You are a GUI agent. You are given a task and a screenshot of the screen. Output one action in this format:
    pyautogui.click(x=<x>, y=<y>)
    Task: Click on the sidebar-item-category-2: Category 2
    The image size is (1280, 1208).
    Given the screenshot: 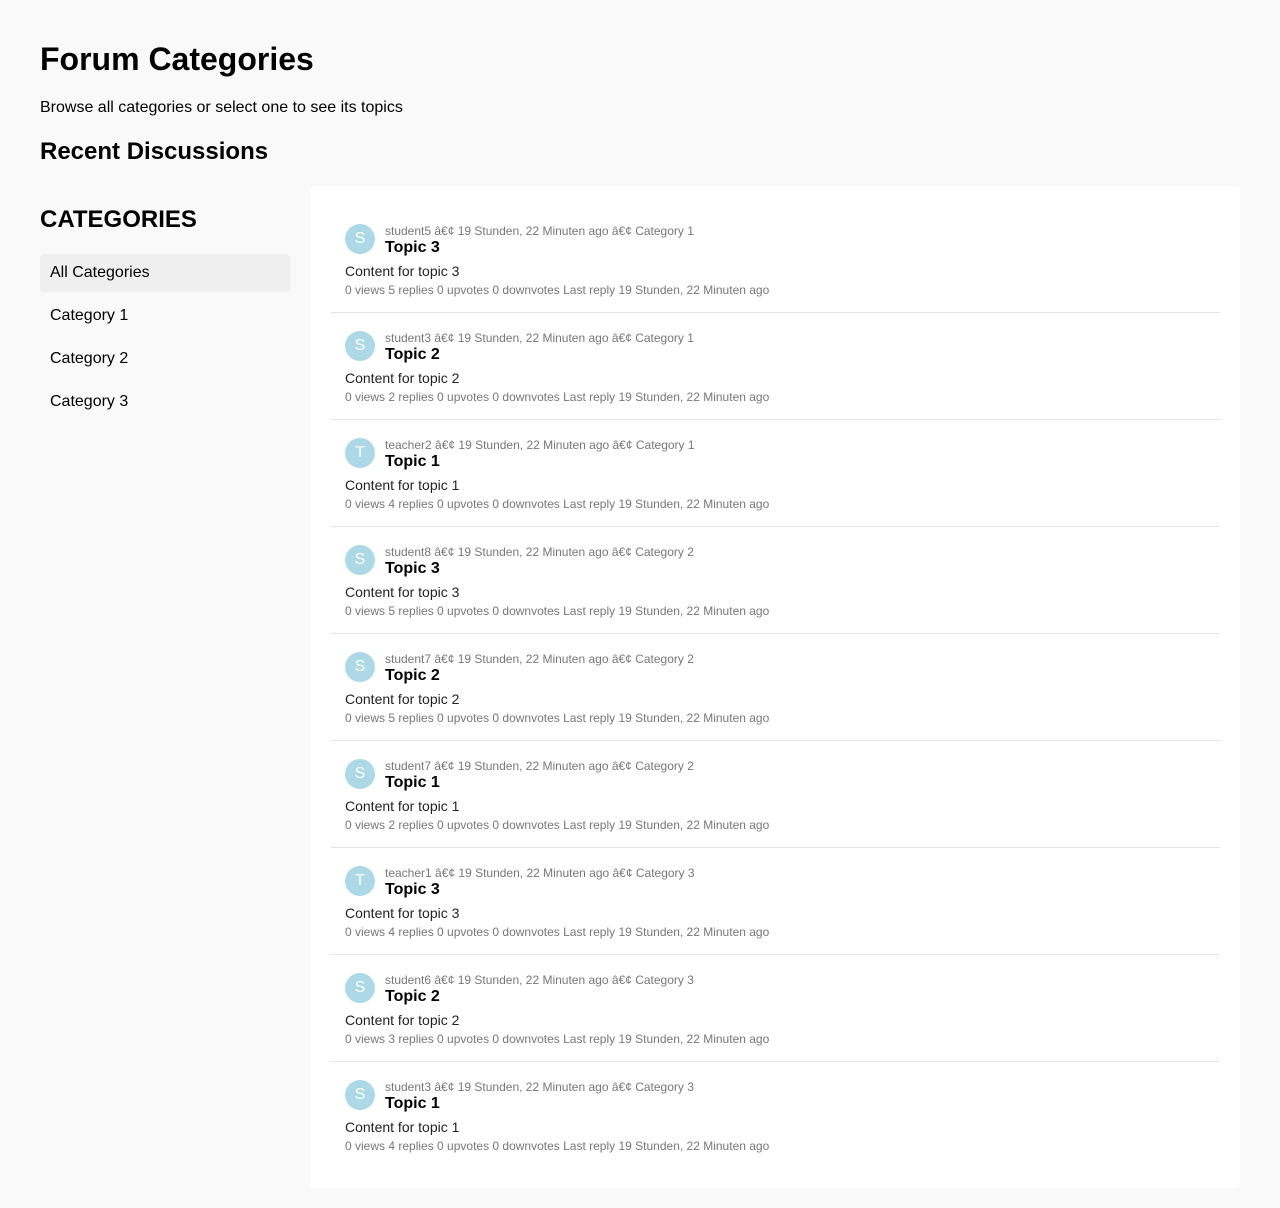 What is the action you would take?
    pyautogui.click(x=165, y=359)
    